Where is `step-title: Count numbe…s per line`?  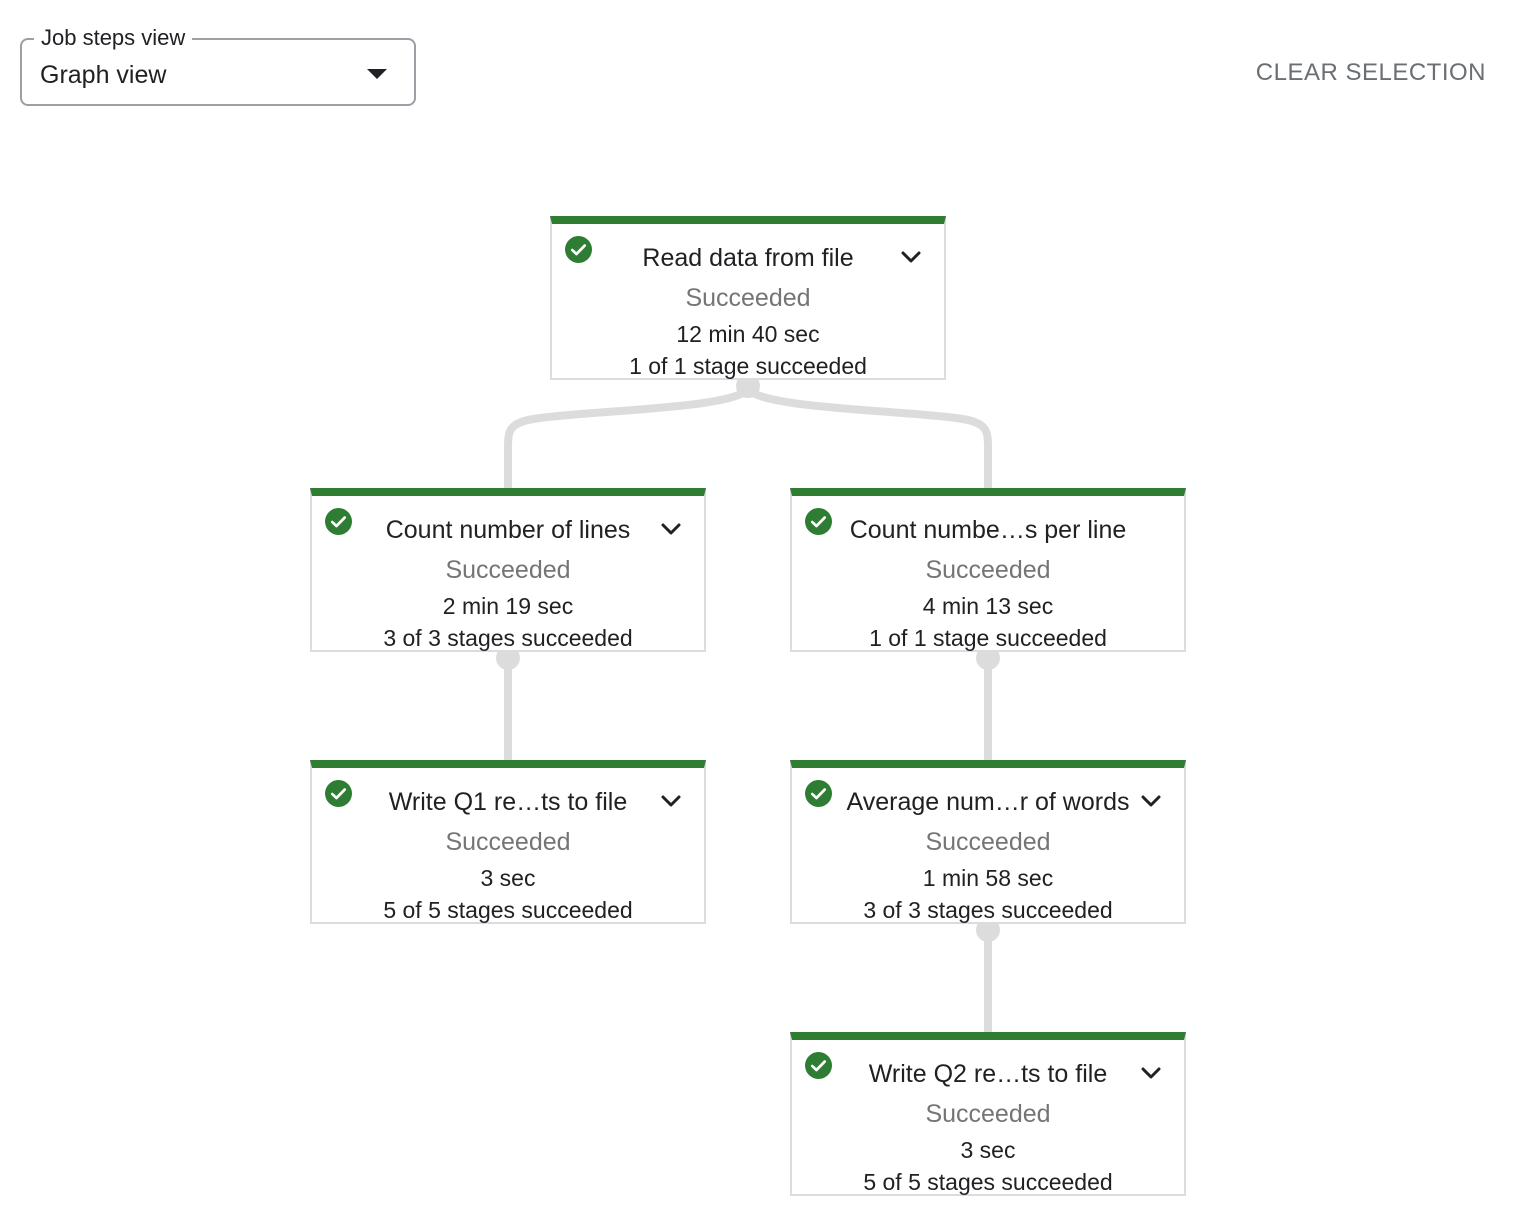
step-title: Count numbe…s per line is located at coordinates (988, 530).